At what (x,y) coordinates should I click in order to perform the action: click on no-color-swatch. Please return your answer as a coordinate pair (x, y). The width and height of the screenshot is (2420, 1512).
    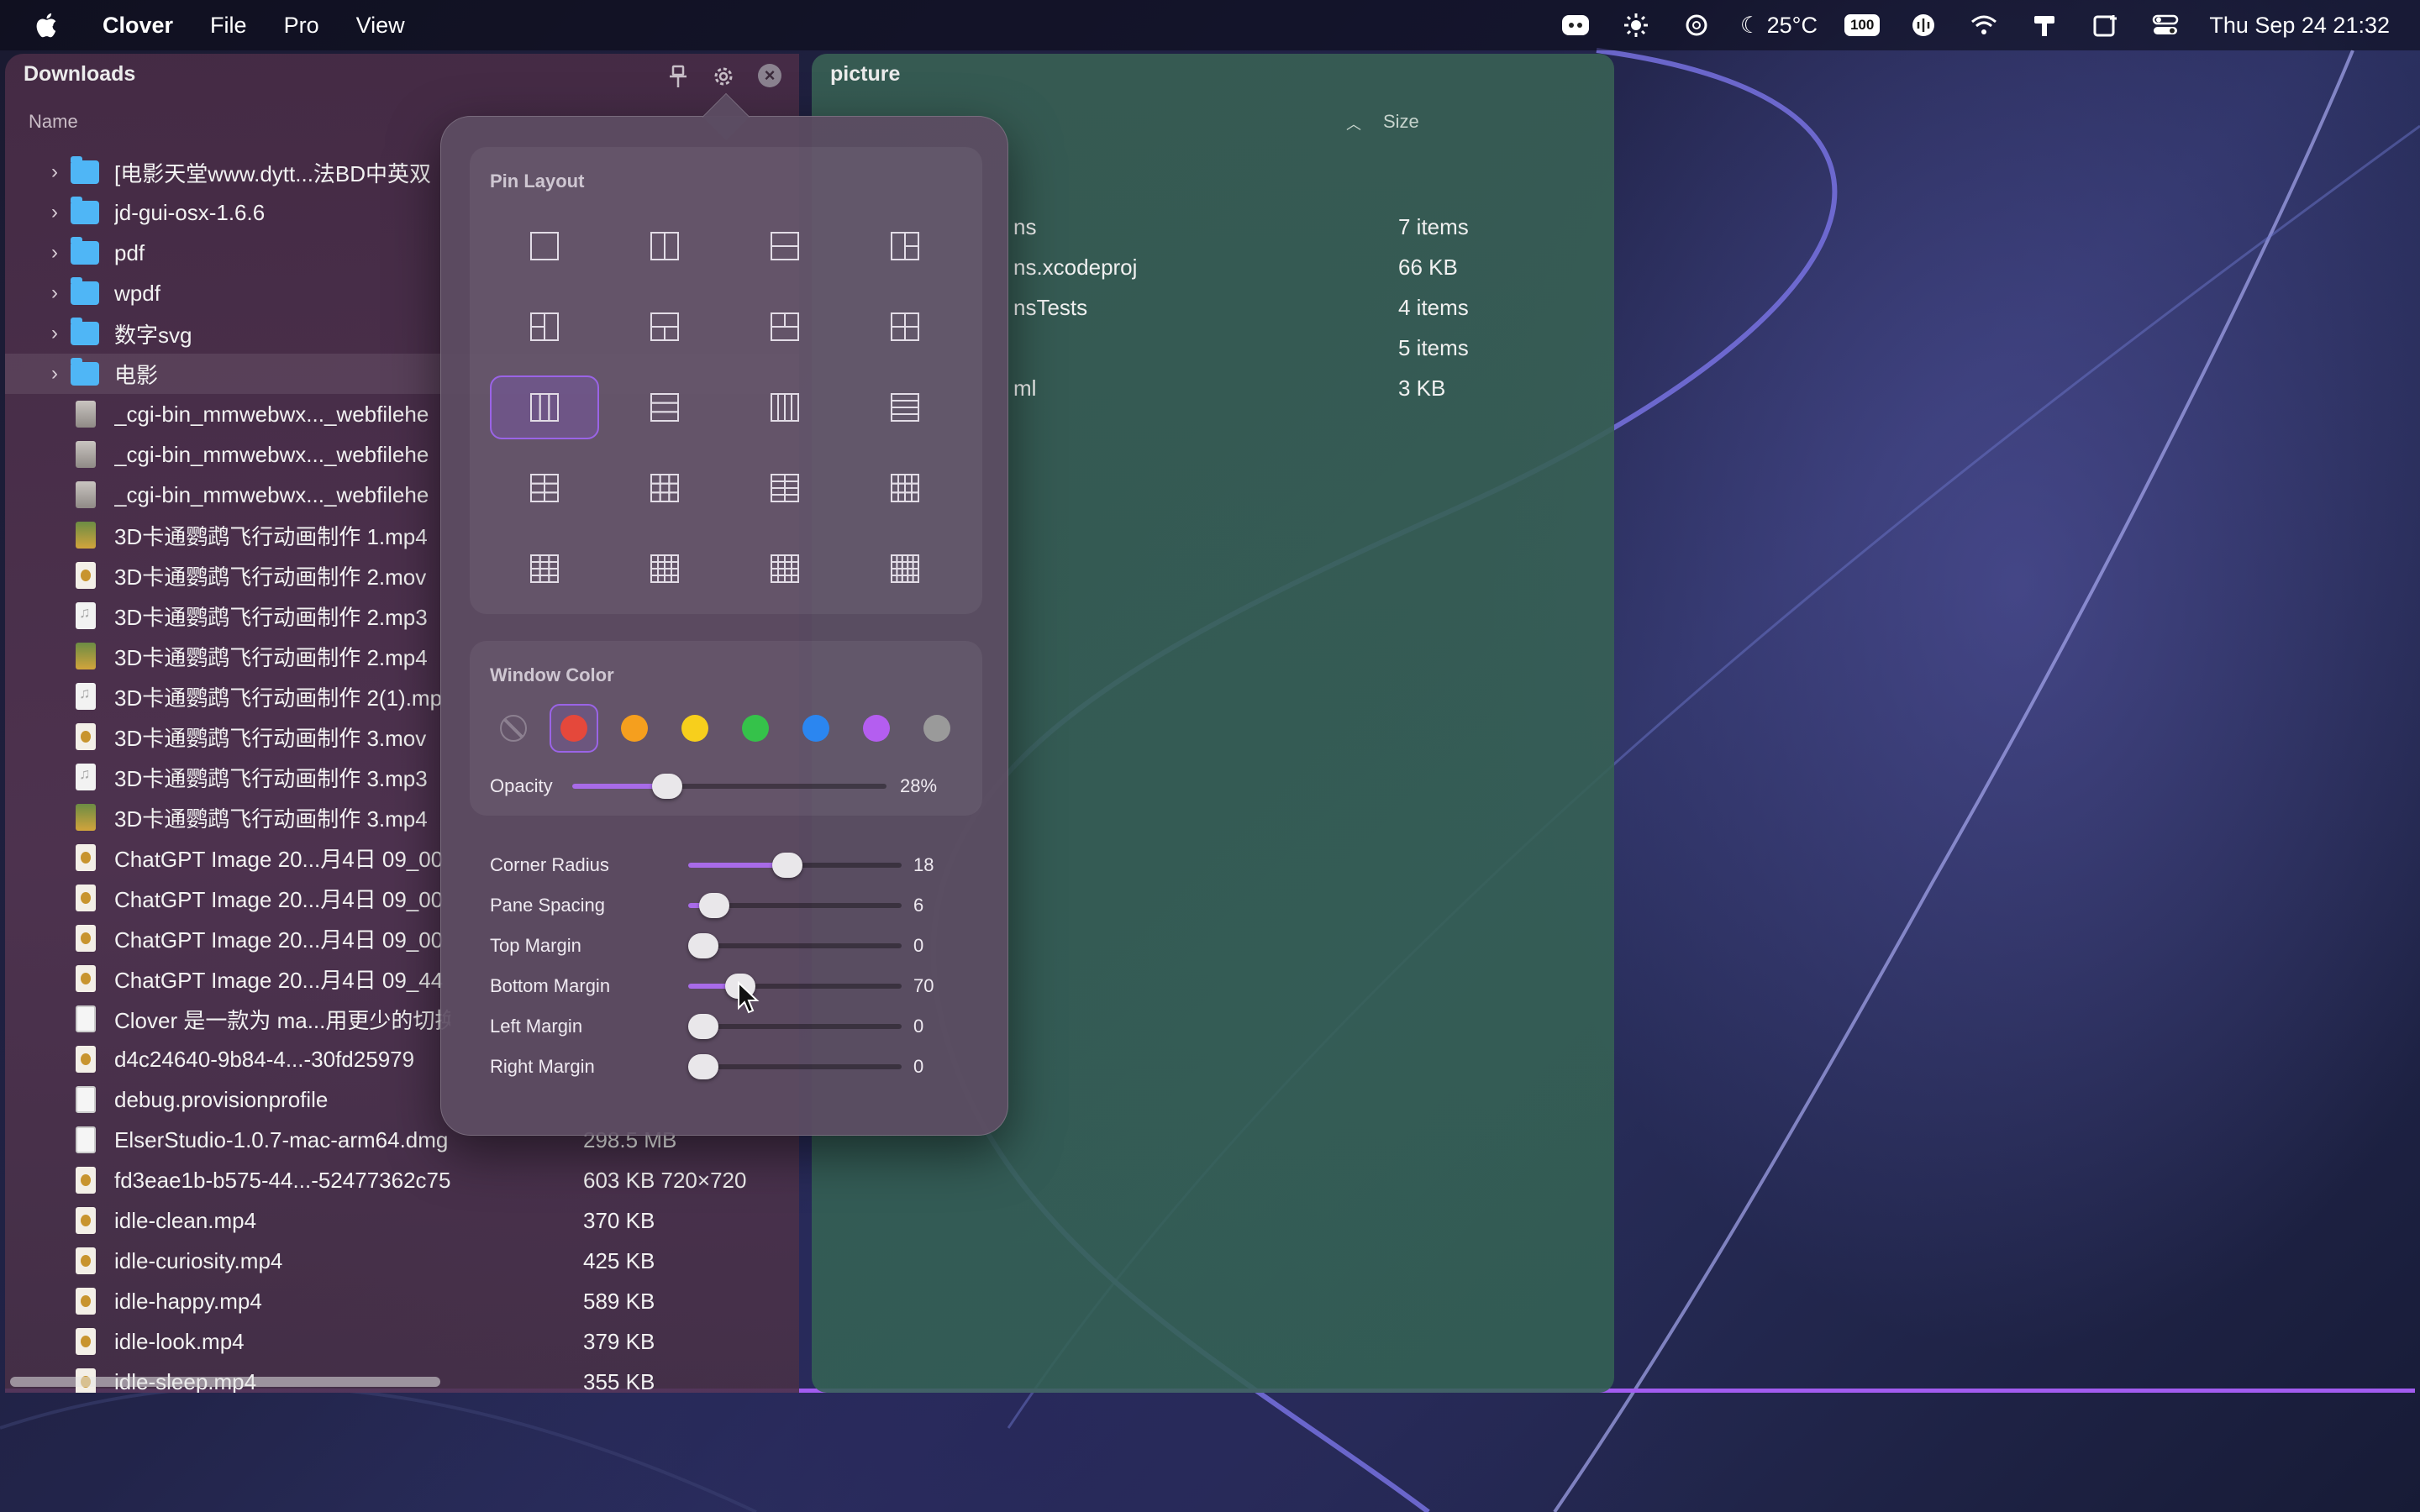
    Looking at the image, I should click on (513, 728).